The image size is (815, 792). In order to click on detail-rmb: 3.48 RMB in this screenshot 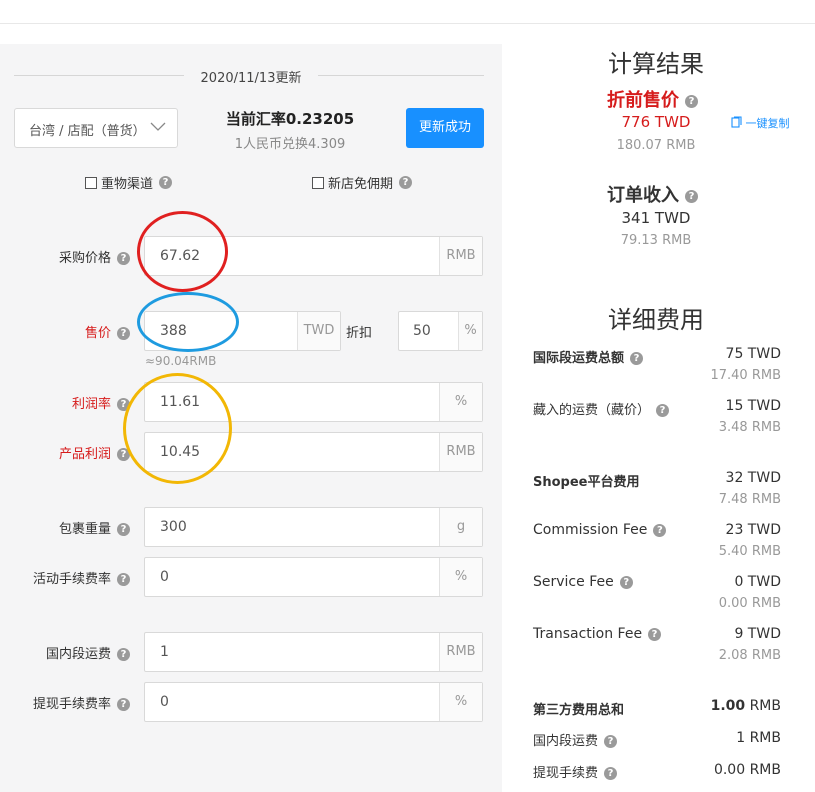, I will do `click(749, 427)`.